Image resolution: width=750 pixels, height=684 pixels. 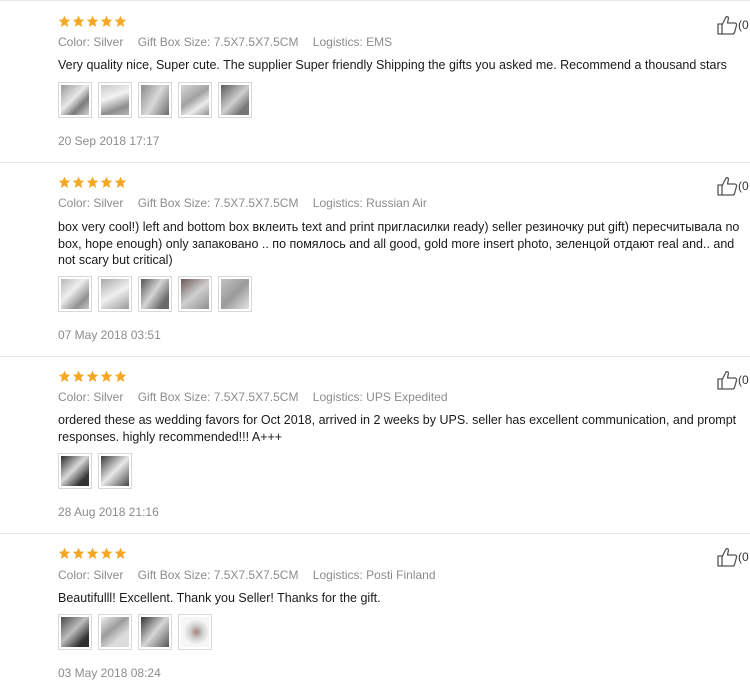 I want to click on review-date: 03 May 2018 08:24, so click(x=109, y=673).